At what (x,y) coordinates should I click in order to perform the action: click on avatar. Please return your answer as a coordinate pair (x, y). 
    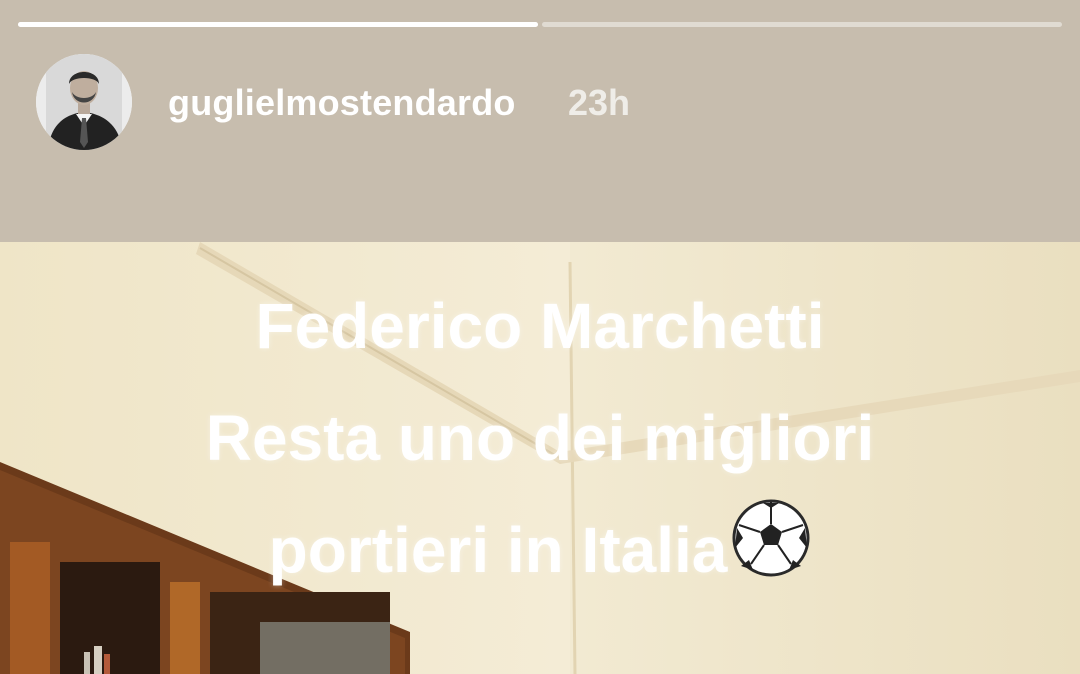
    Looking at the image, I should click on (84, 102).